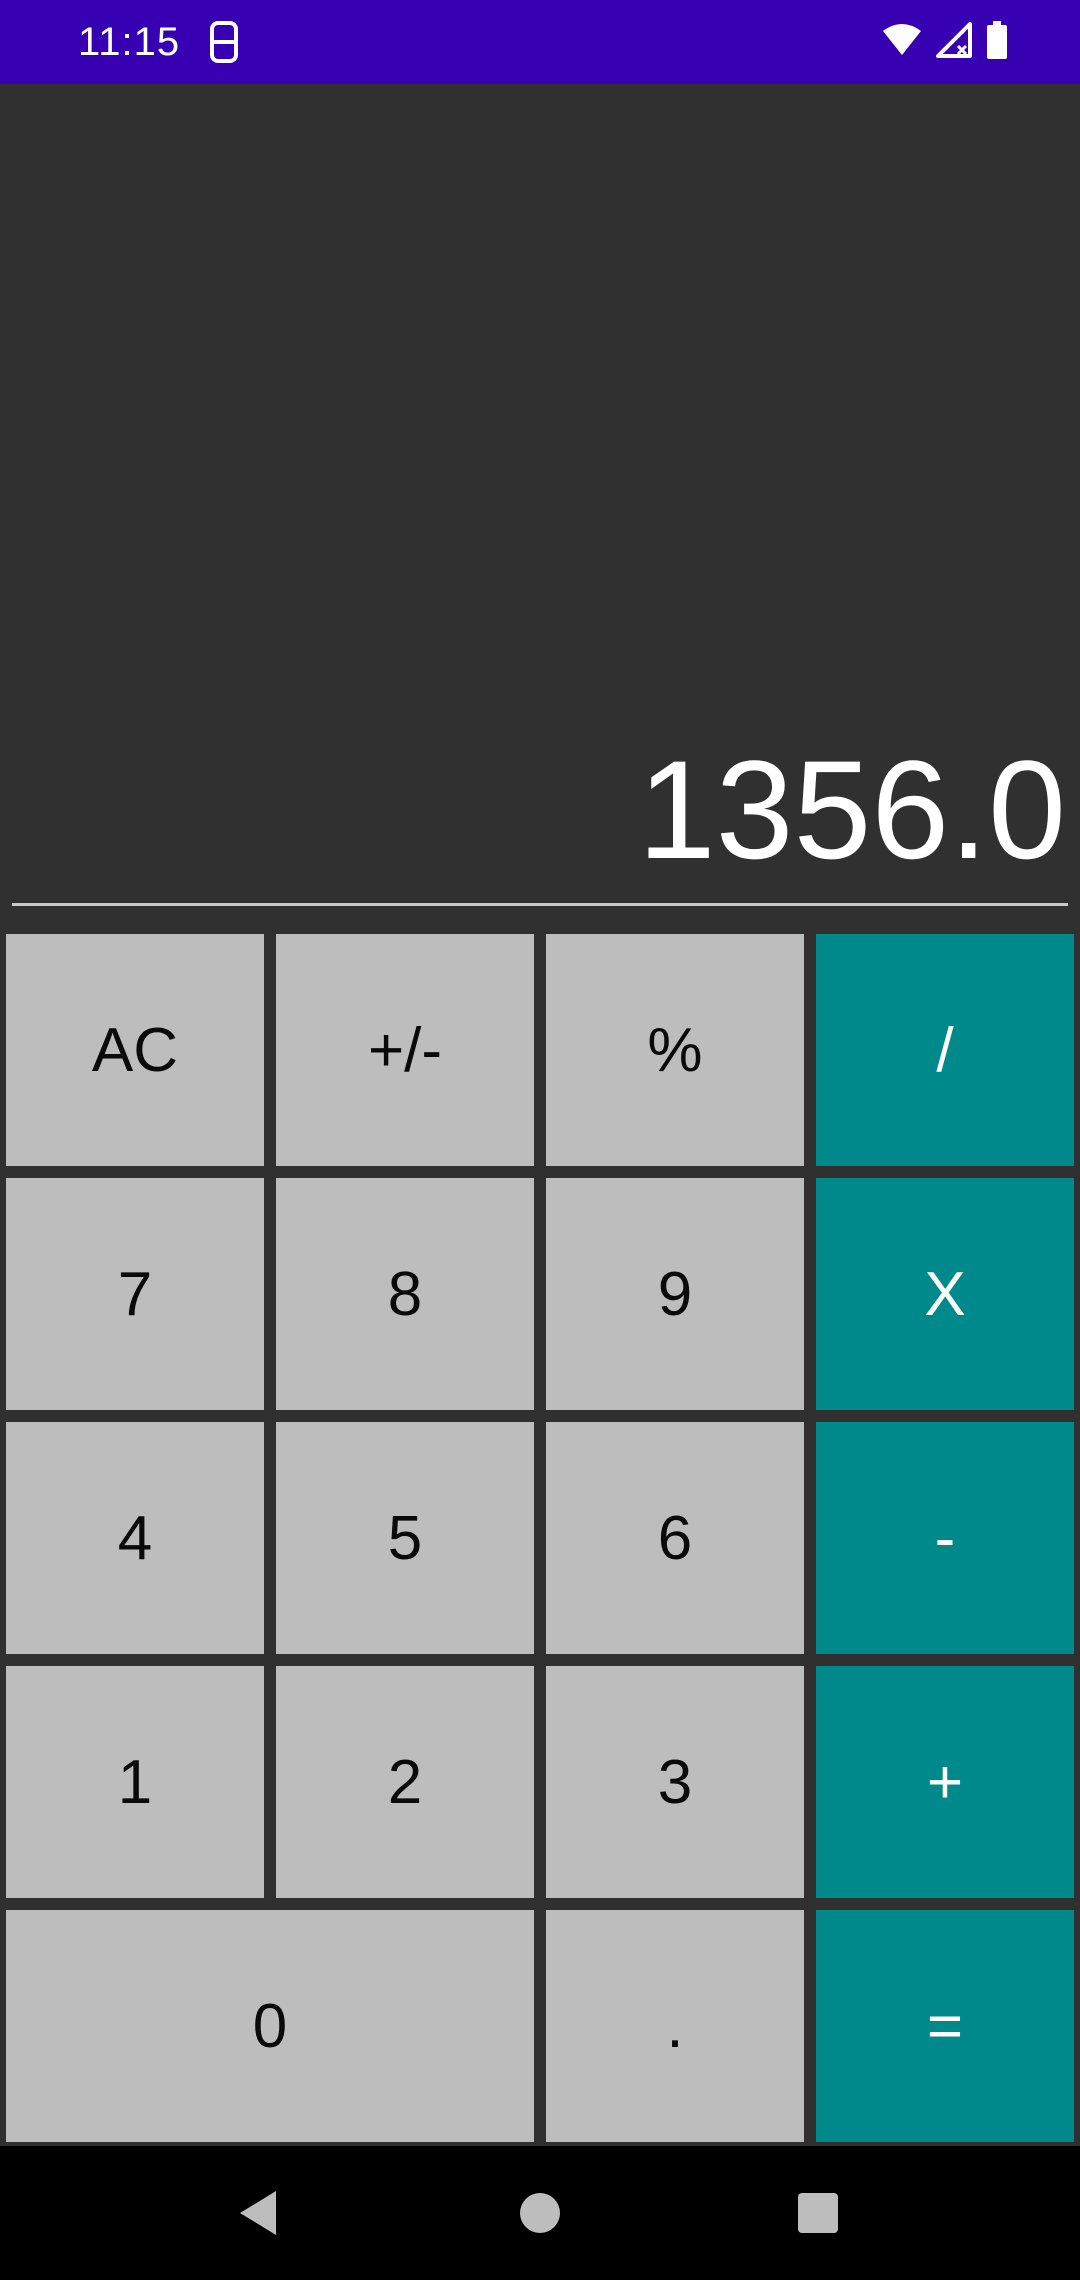 The width and height of the screenshot is (1080, 2280). I want to click on divide-button: /, so click(945, 1050).